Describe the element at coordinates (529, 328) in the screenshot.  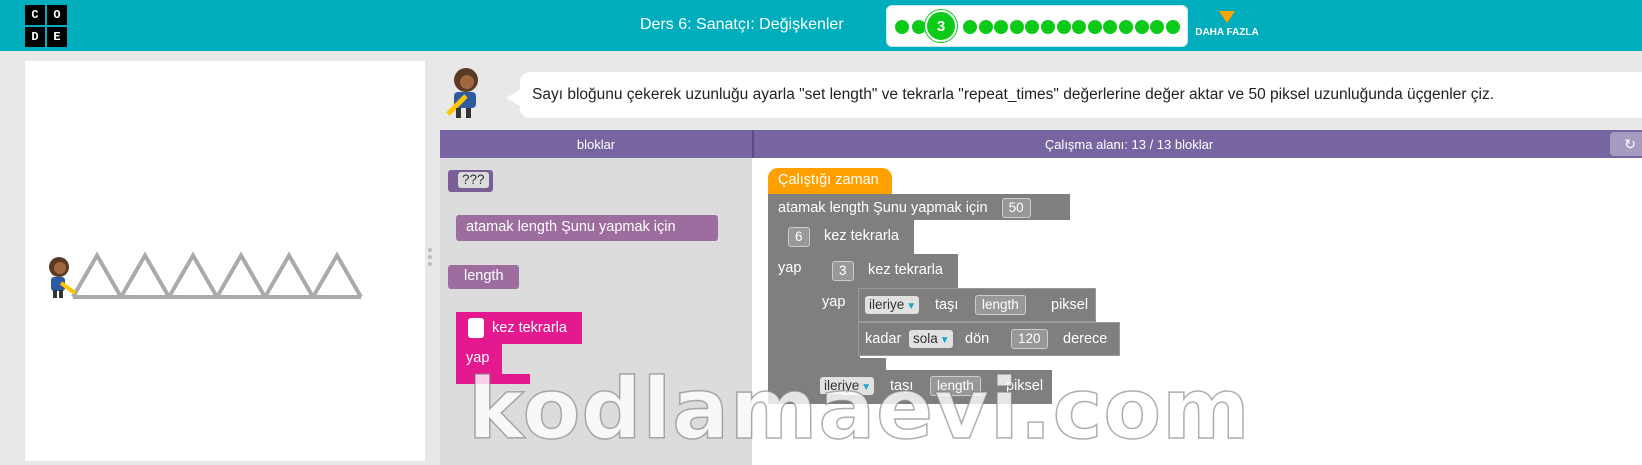
I see `repeat-label: kez tekrarla` at that location.